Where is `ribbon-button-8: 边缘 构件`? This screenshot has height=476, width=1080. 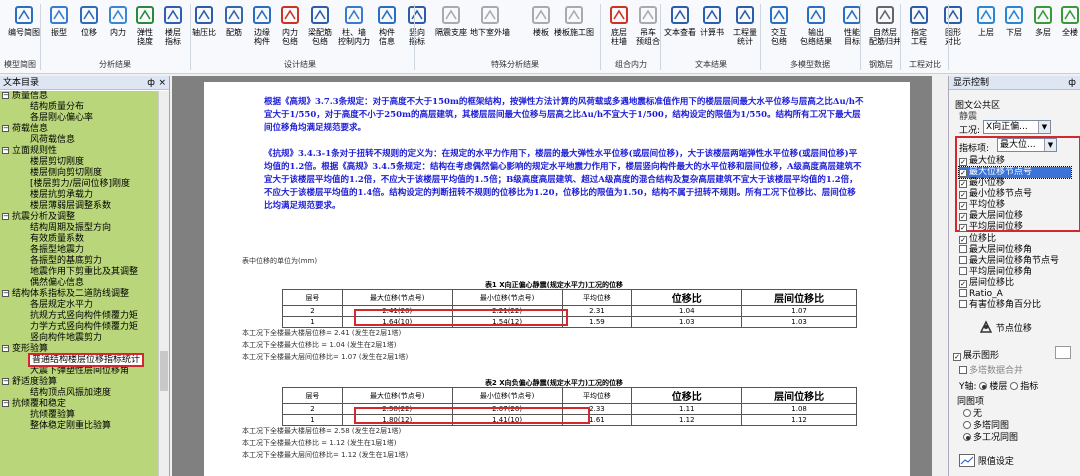 ribbon-button-8: 边缘 构件 is located at coordinates (262, 26).